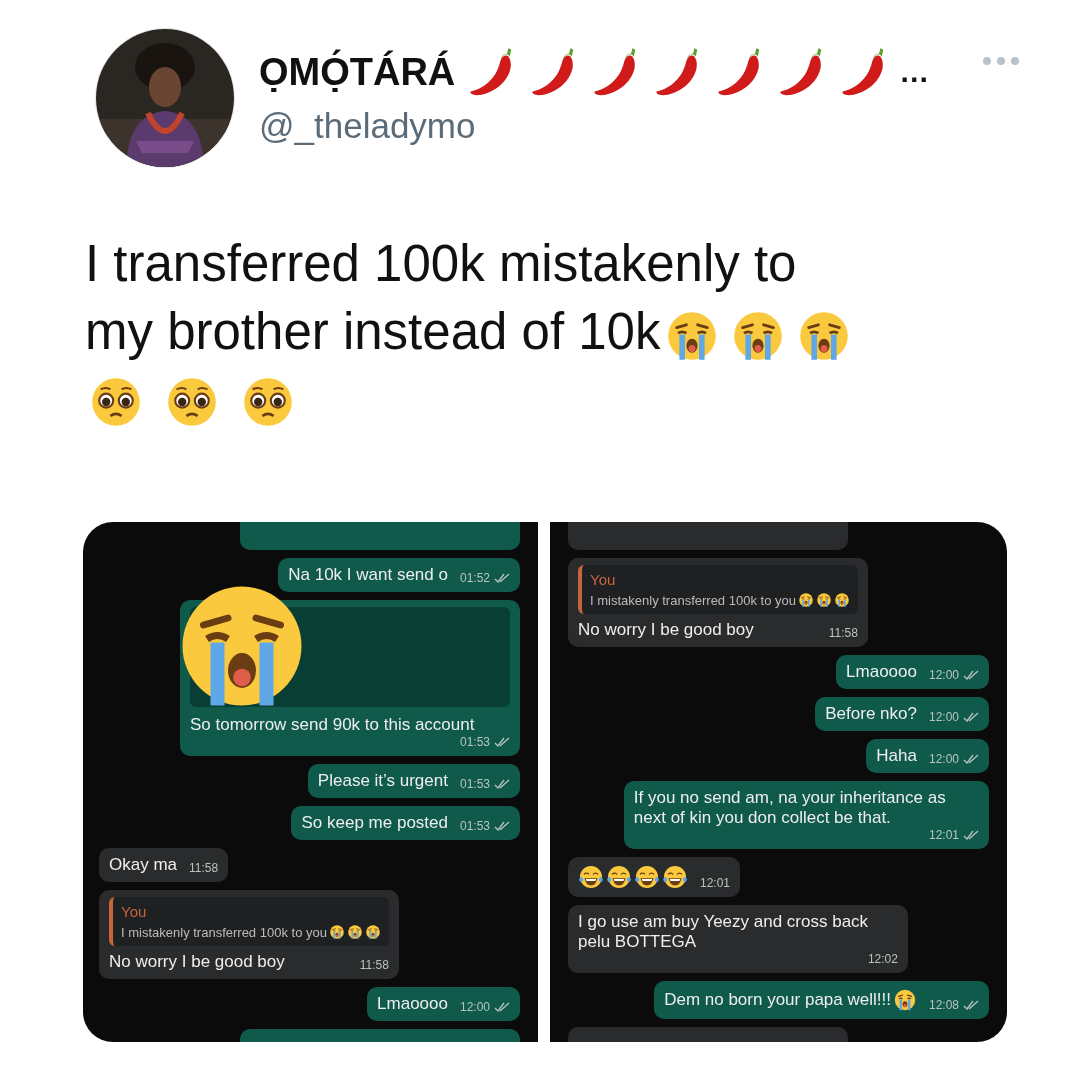 The width and height of the screenshot is (1080, 1080). Describe the element at coordinates (896, 756) in the screenshot. I see `message-text: Haha` at that location.